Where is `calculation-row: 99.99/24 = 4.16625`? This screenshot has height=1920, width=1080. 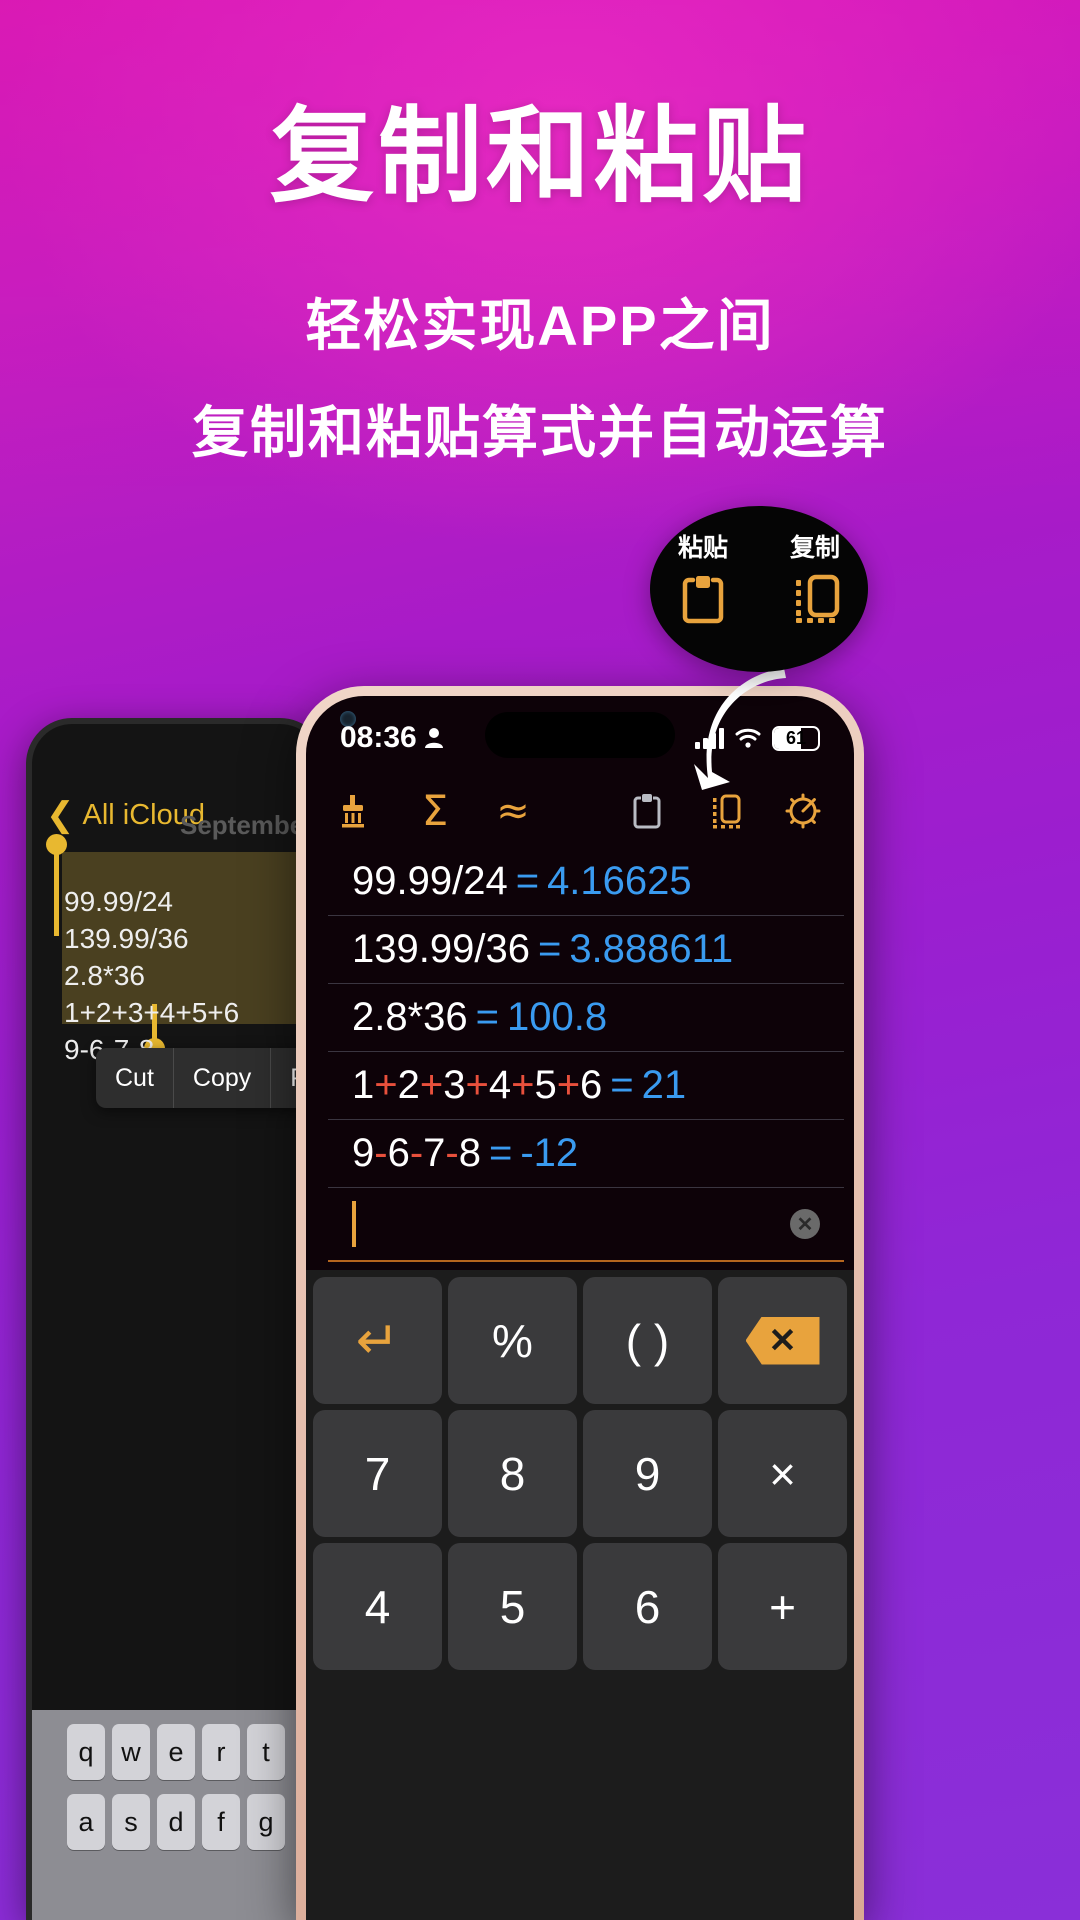
calculation-row: 99.99/24 = 4.16625 is located at coordinates (586, 882).